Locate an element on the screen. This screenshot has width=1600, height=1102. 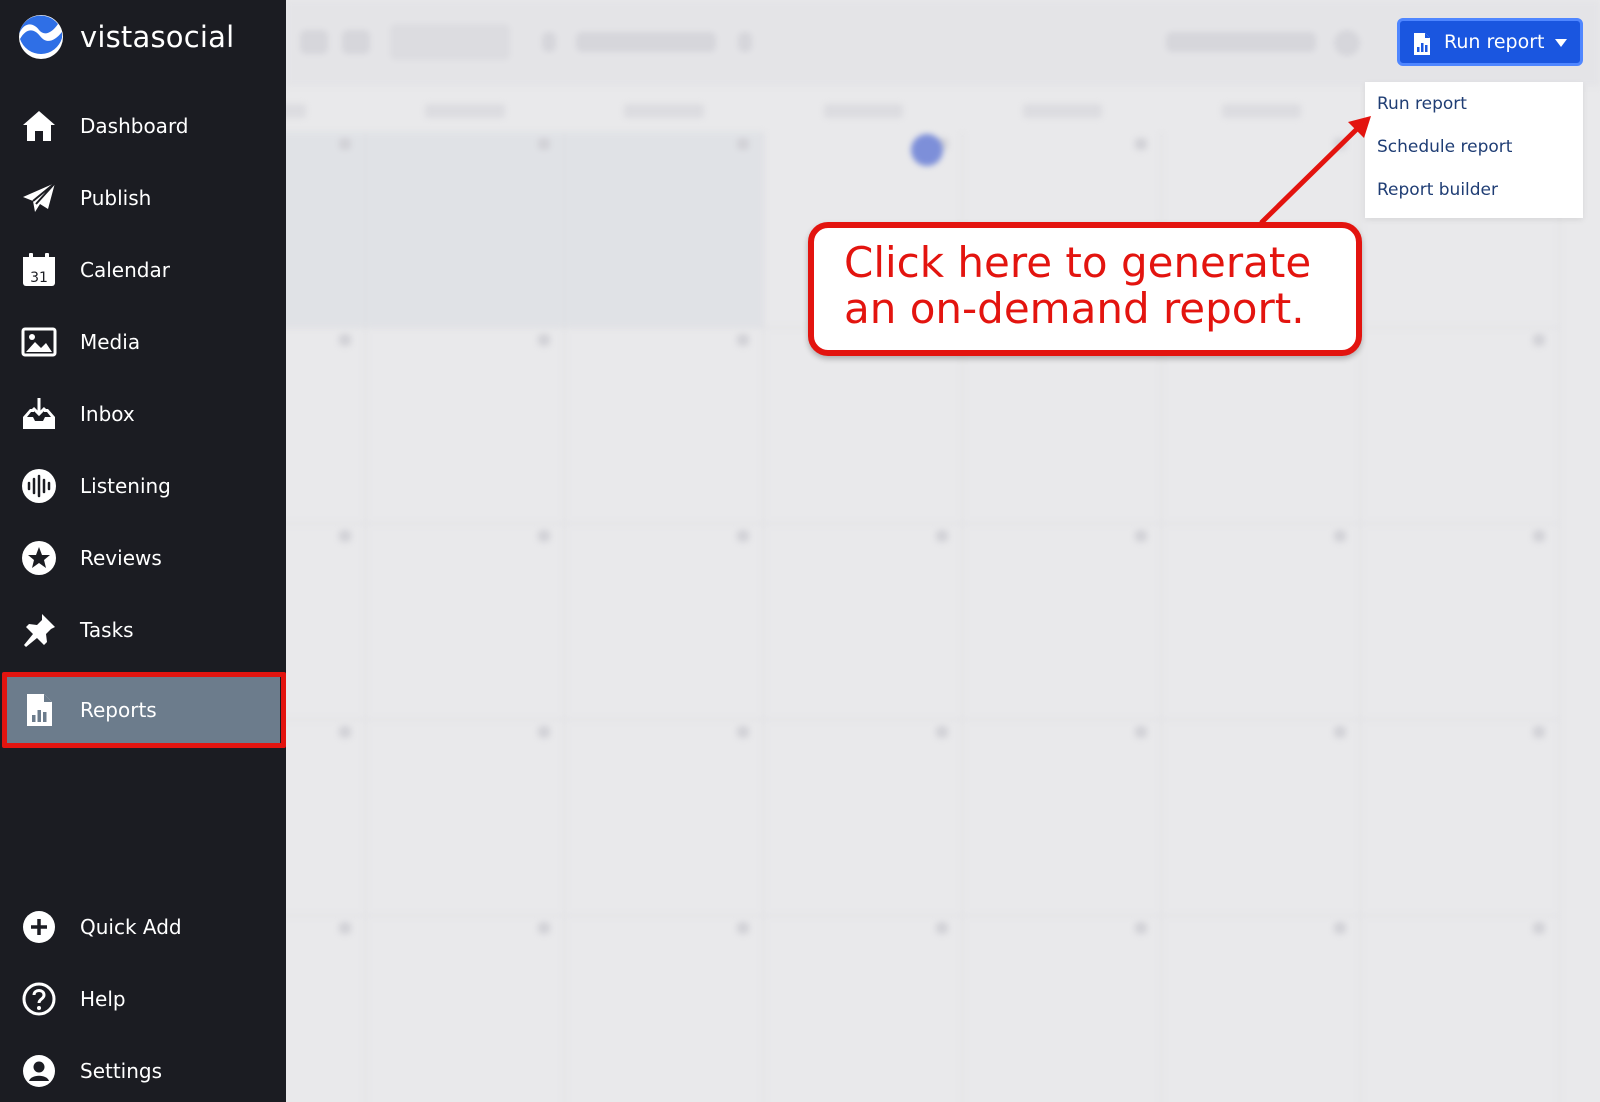
run-report-button: Run report is located at coordinates (1490, 42).